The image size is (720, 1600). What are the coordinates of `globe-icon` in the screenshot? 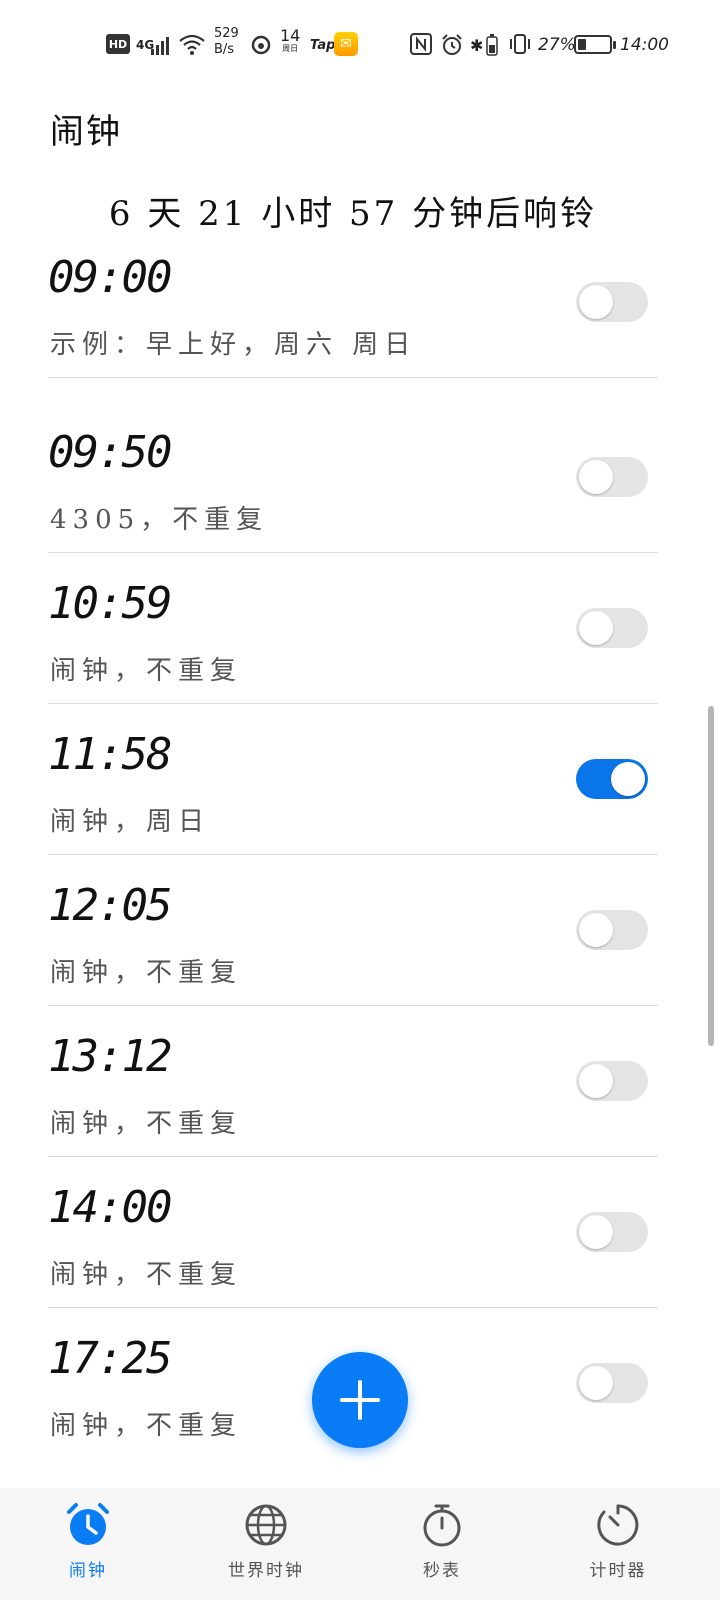 It's located at (266, 1525).